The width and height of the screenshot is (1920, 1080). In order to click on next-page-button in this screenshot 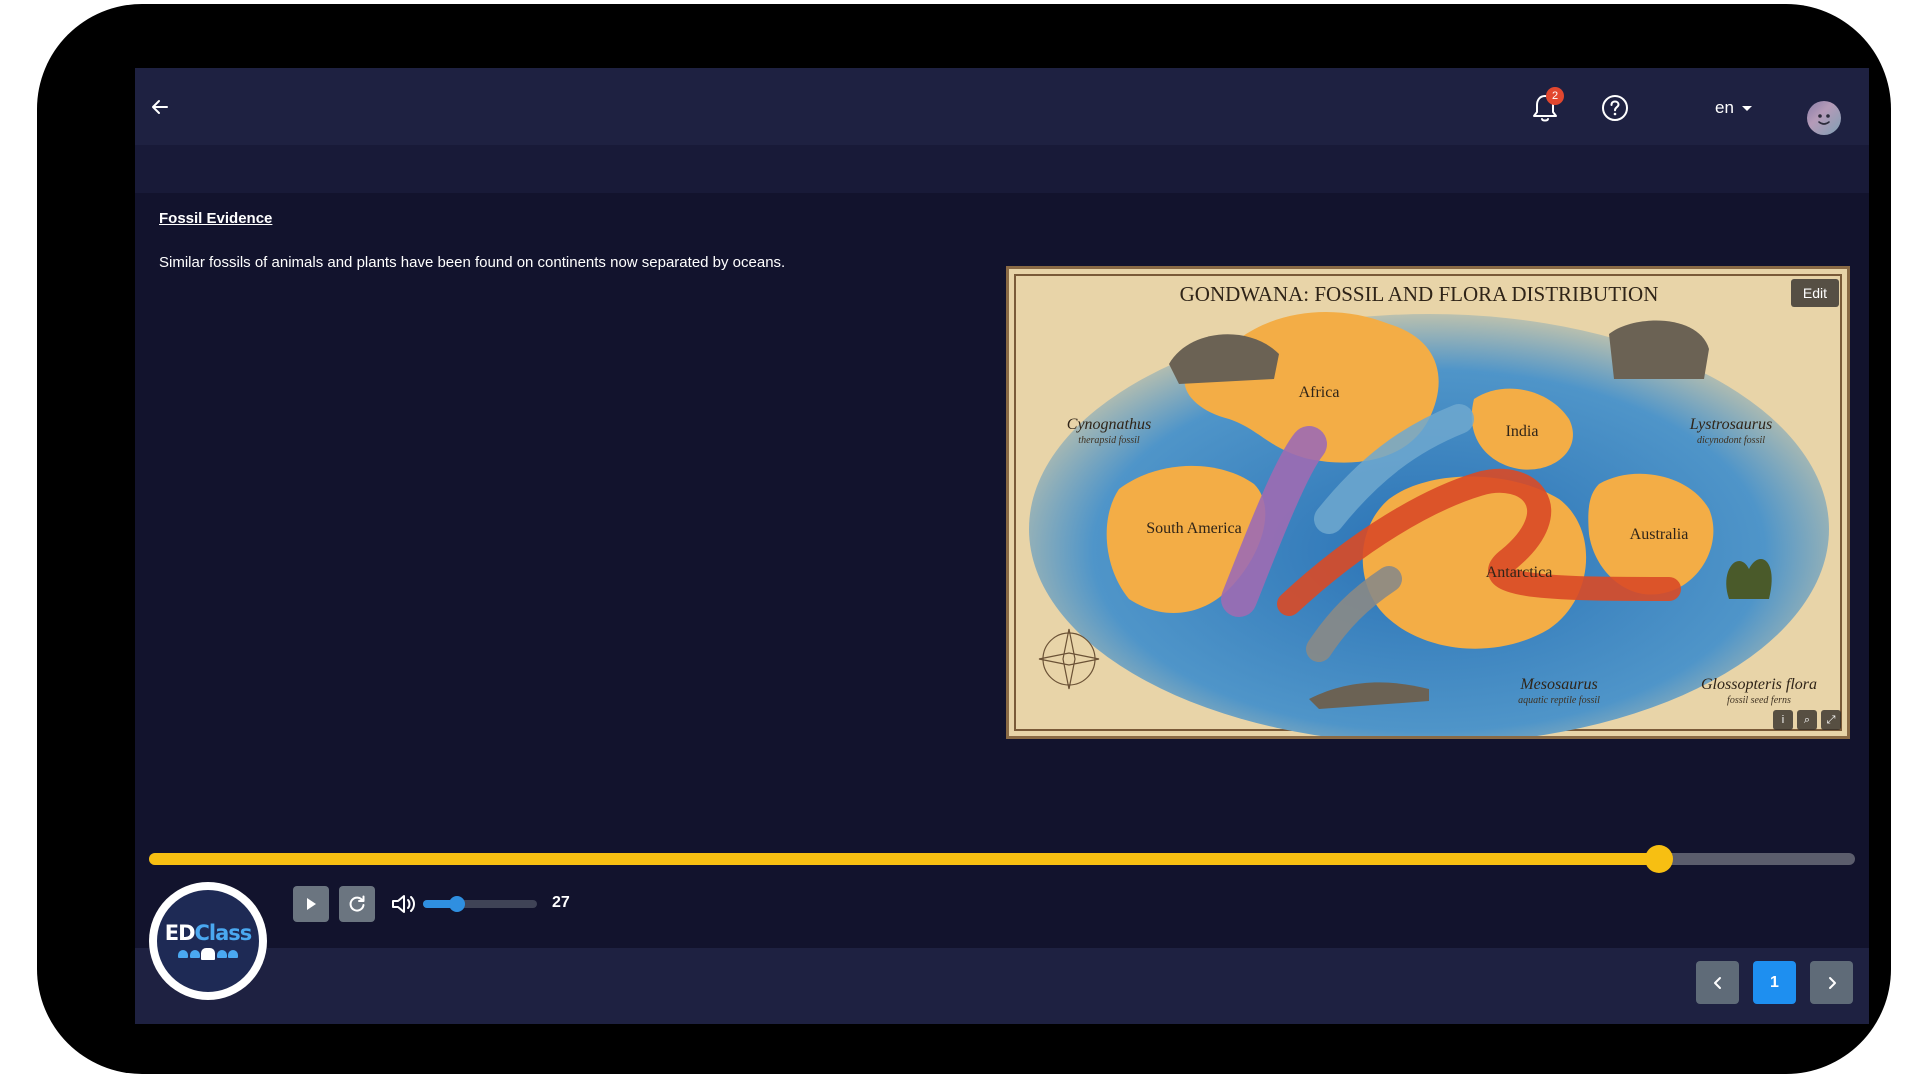, I will do `click(1831, 982)`.